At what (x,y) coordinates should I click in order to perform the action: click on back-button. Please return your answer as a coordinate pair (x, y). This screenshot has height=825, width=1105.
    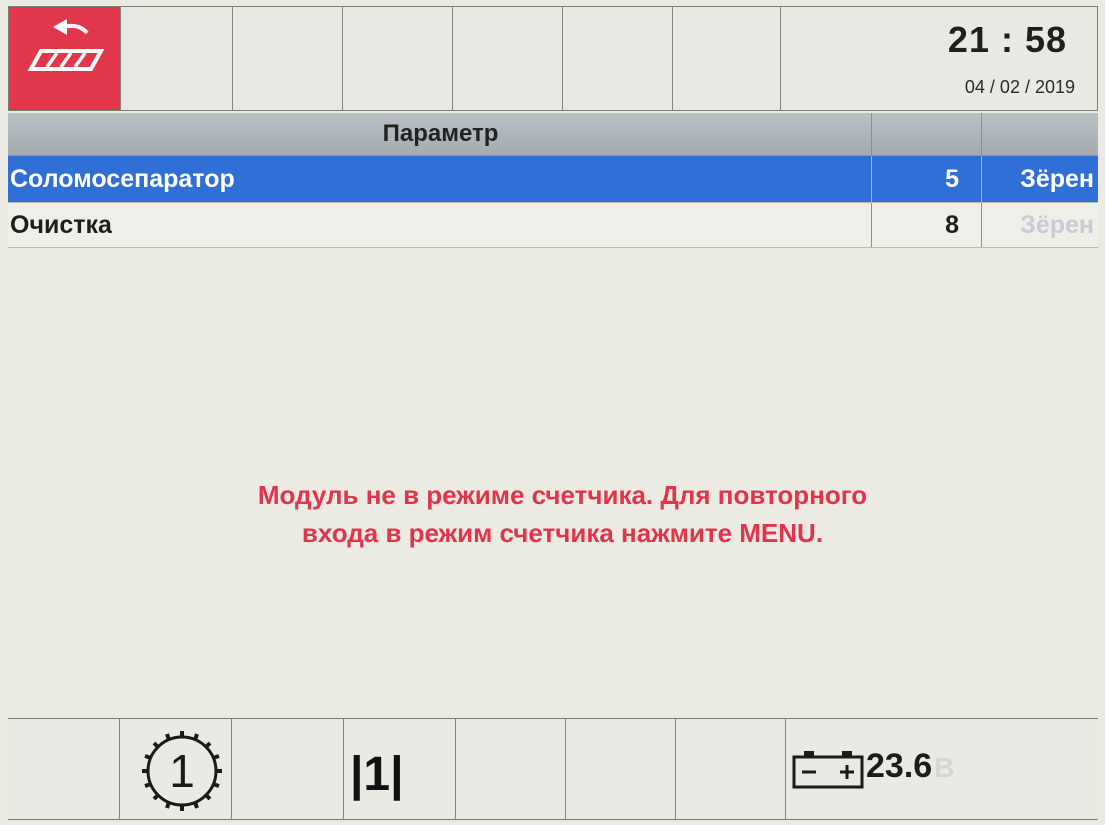
    Looking at the image, I should click on (65, 58).